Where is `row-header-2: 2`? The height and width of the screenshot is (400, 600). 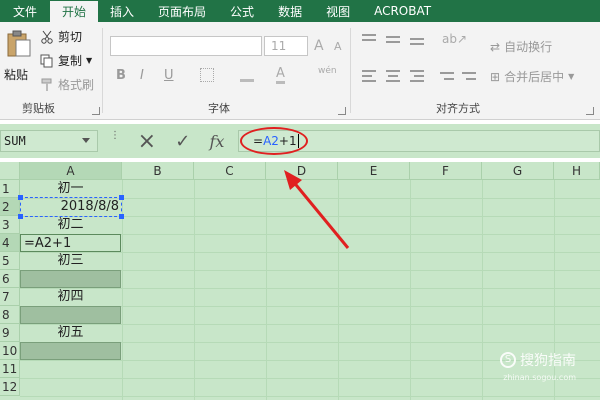
row-header-2: 2 is located at coordinates (10, 207).